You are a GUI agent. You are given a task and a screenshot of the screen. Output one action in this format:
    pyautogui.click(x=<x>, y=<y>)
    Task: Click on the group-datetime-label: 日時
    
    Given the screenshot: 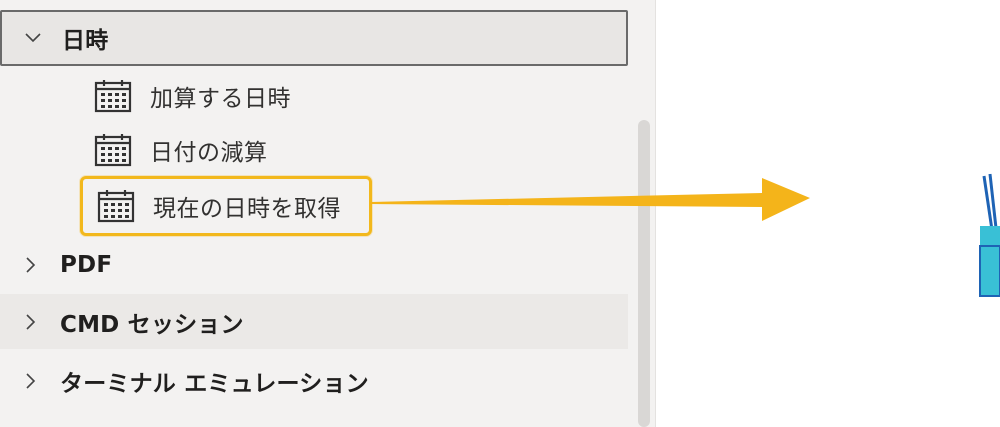 What is the action you would take?
    pyautogui.click(x=85, y=41)
    